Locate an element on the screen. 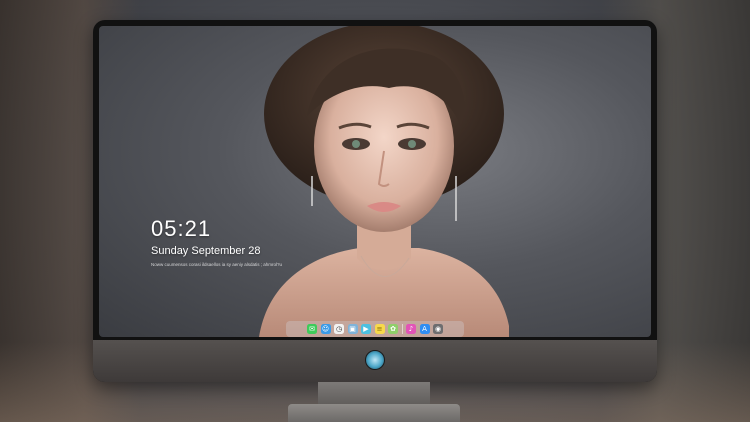  clock-app-icon: ◷ is located at coordinates (339, 329).